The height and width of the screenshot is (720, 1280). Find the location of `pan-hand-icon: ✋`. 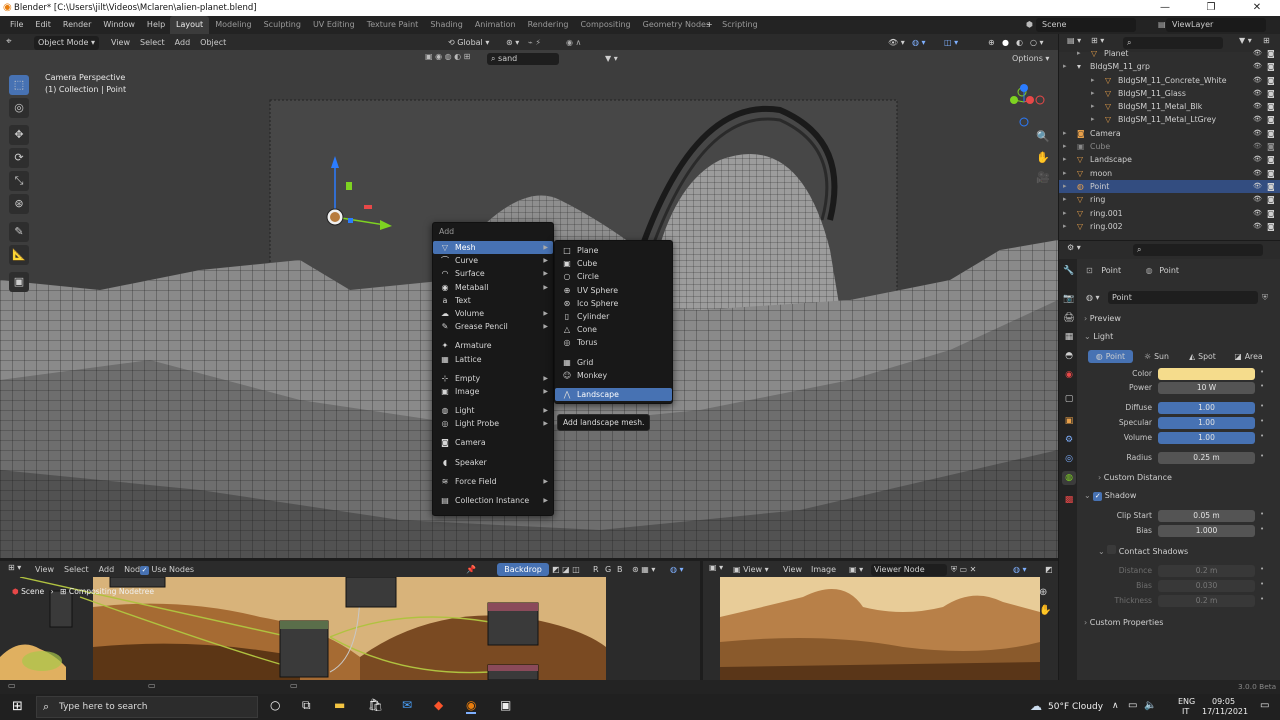

pan-hand-icon: ✋ is located at coordinates (1043, 157).